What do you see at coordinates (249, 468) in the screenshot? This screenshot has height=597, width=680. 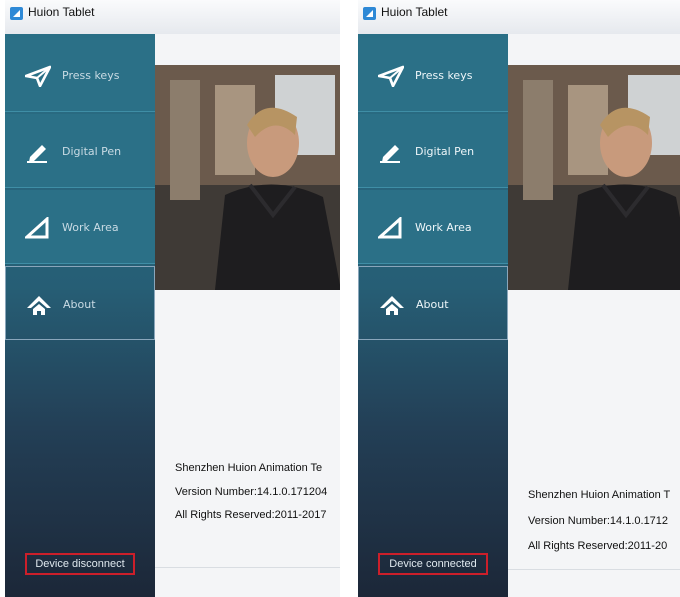 I see `company-name: Shenzhen Huion Animation Te` at bounding box center [249, 468].